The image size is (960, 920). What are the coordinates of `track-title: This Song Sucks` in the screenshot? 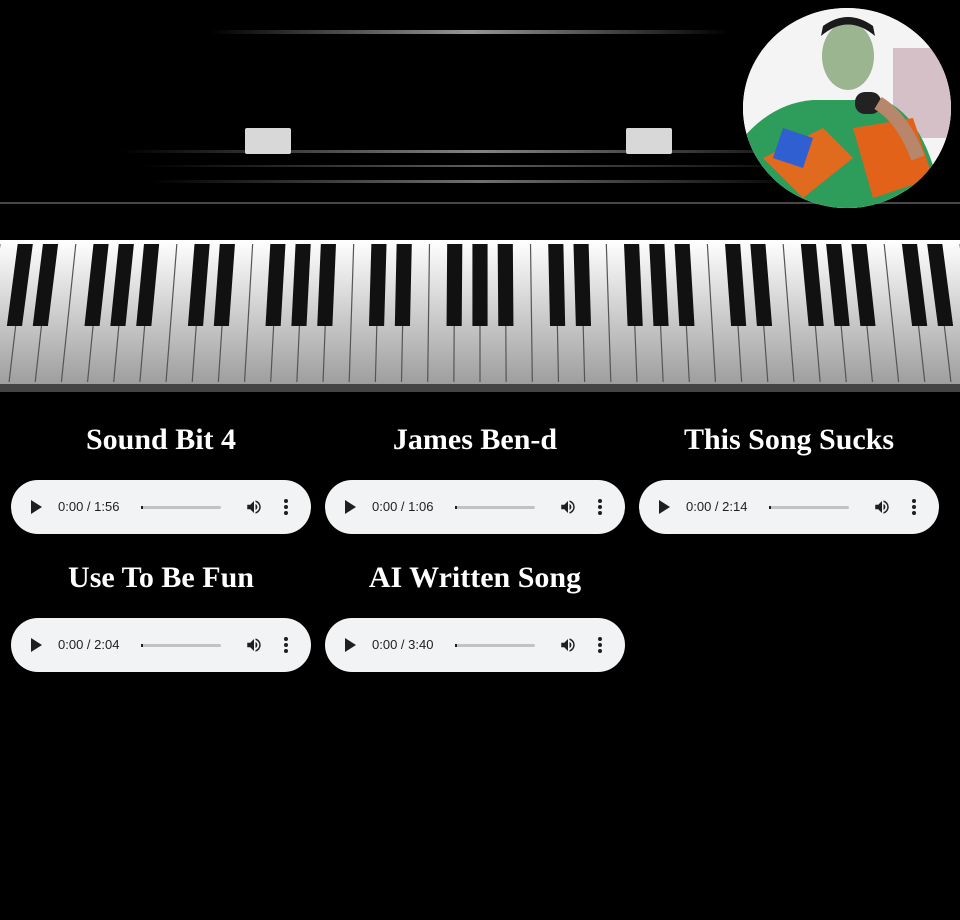 It's located at (789, 439).